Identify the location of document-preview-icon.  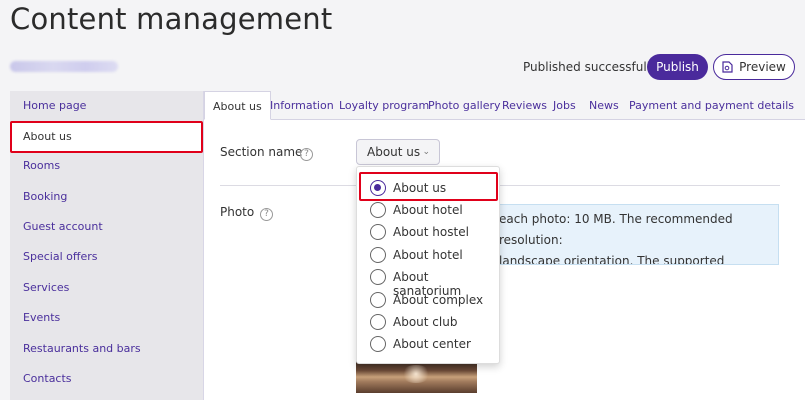
(727, 67).